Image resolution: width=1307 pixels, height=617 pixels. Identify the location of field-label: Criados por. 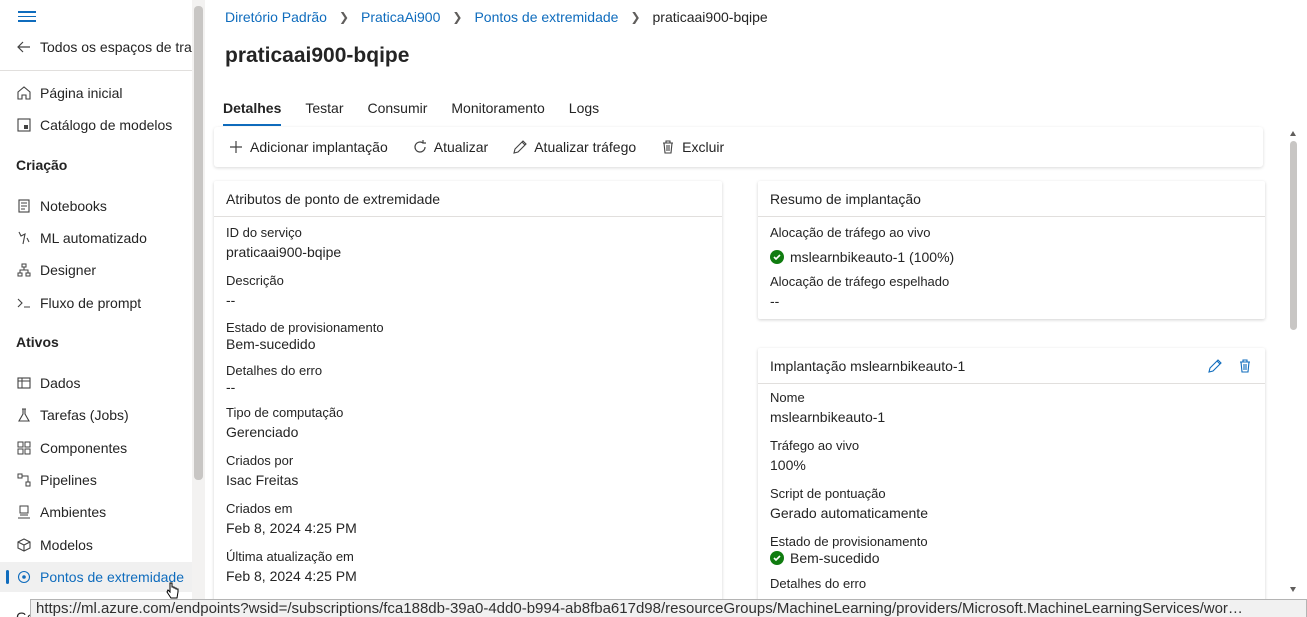
(260, 460).